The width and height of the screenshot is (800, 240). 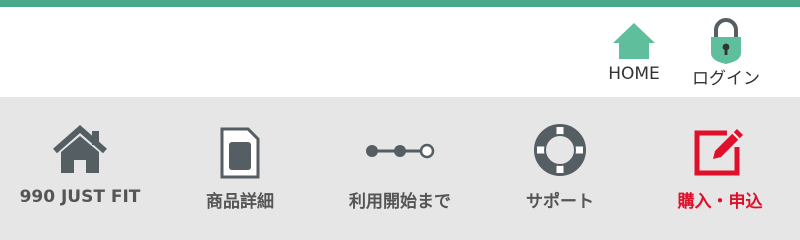 I want to click on steps-icon, so click(x=400, y=153).